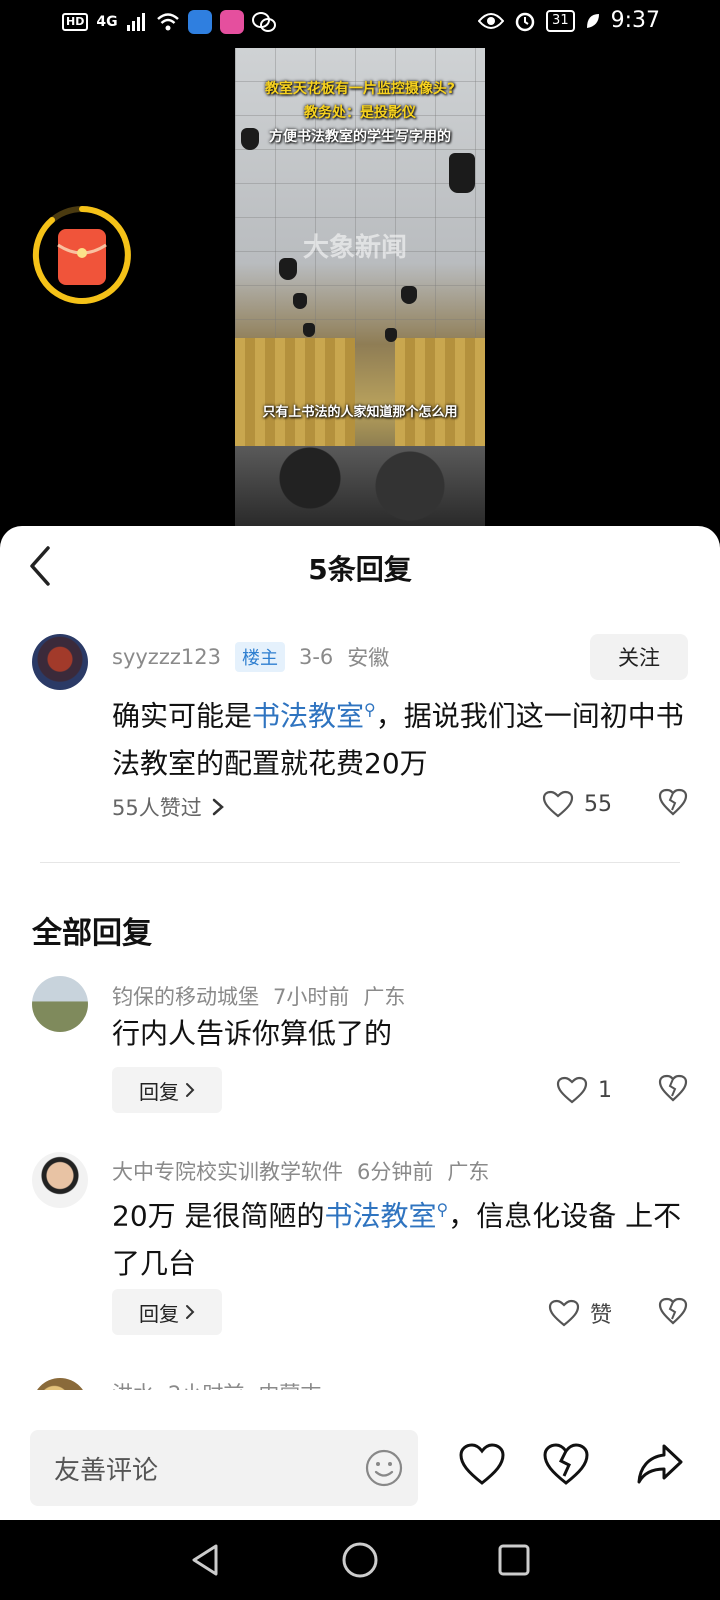  I want to click on video-caption-line1: 教室天花板有一片监控摄像头?, so click(360, 89).